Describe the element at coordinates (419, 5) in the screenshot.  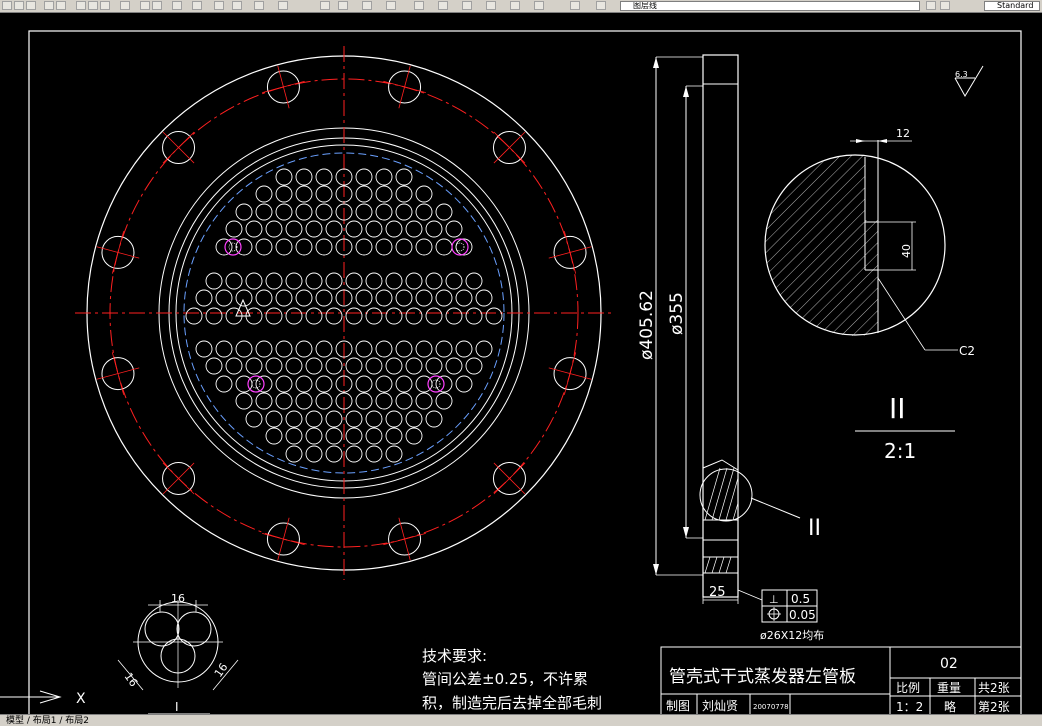
I see `properties-icon` at that location.